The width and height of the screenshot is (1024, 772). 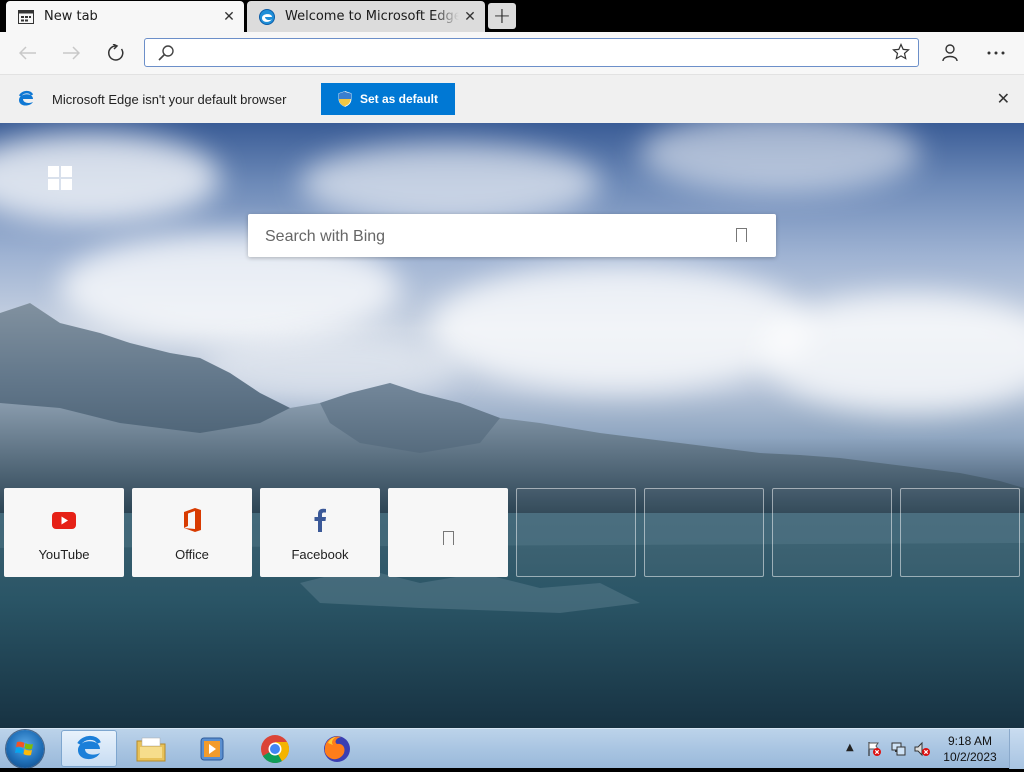 What do you see at coordinates (166, 53) in the screenshot?
I see `search-icon` at bounding box center [166, 53].